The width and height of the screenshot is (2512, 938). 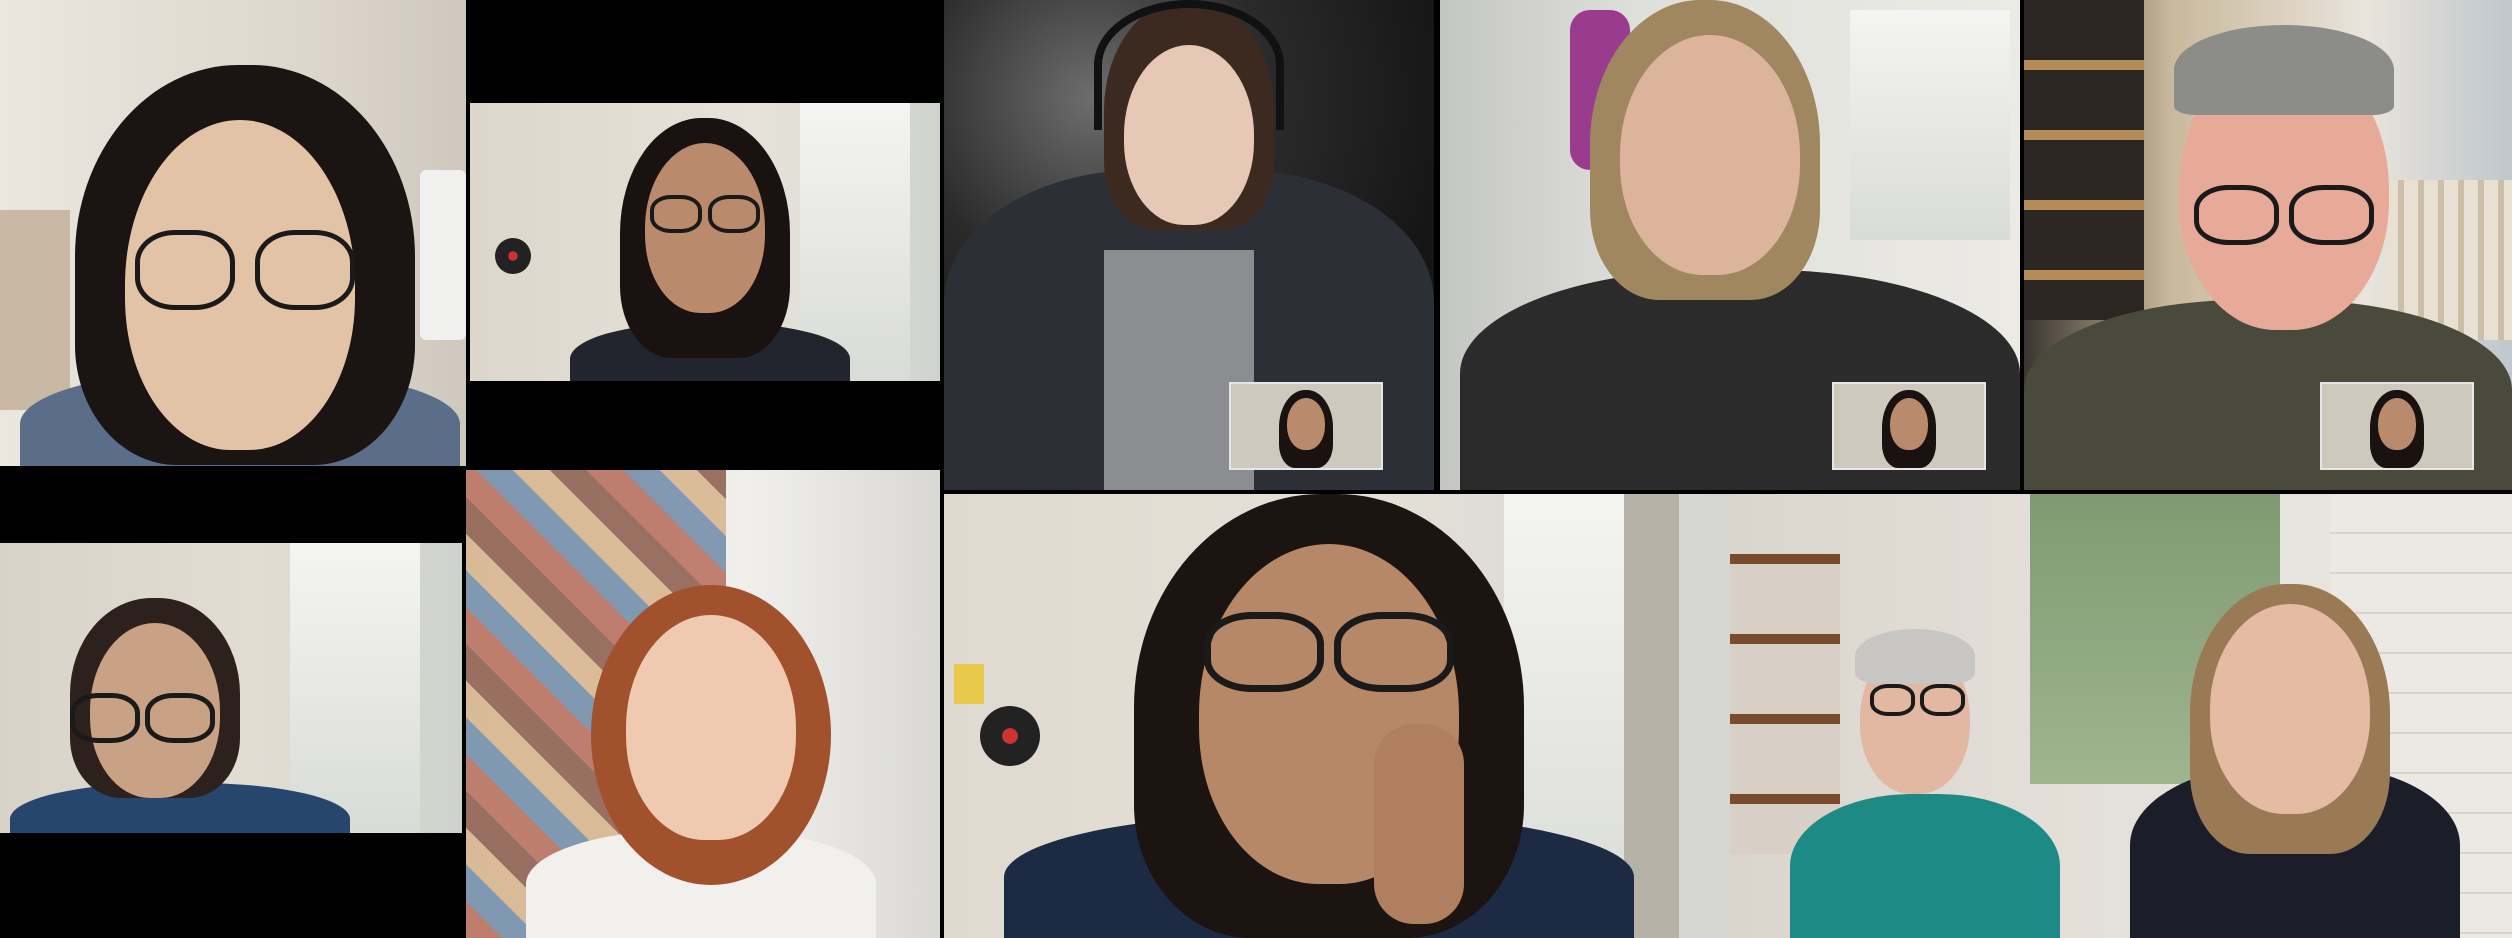 I want to click on hair-left, so click(x=1915, y=656).